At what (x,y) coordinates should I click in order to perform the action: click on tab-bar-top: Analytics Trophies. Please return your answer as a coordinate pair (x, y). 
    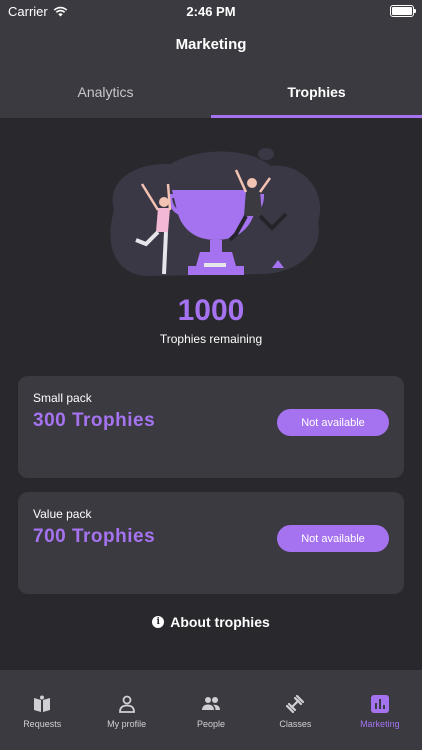
    Looking at the image, I should click on (211, 92).